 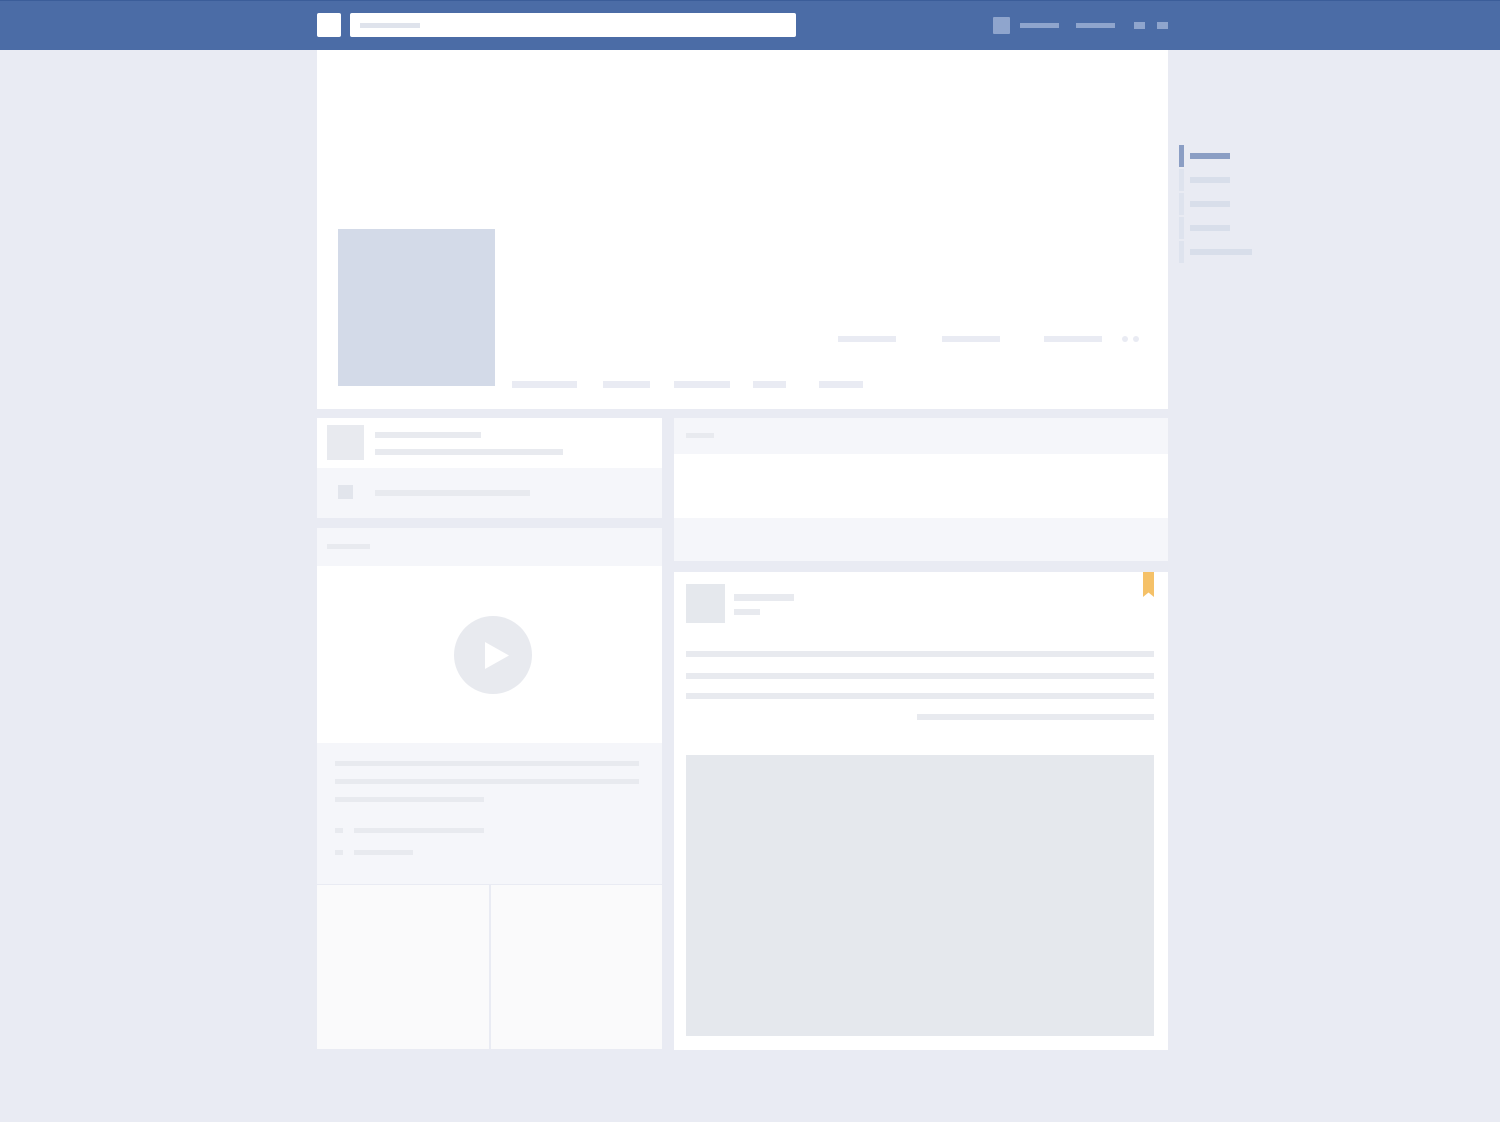 I want to click on play-icon, so click(x=497, y=655).